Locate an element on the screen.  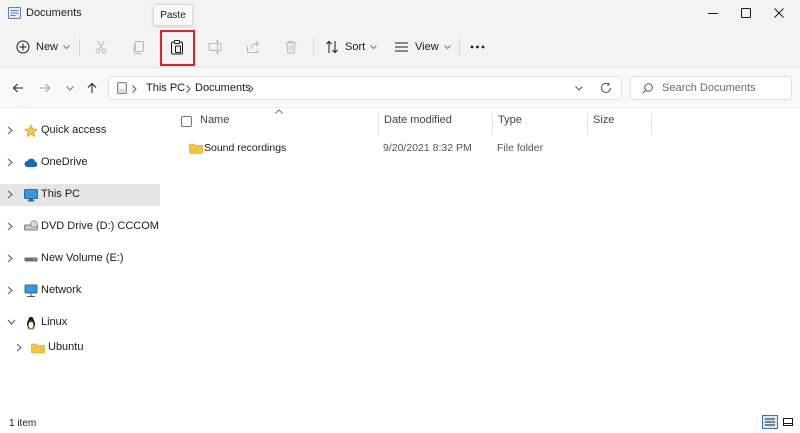
close-icon is located at coordinates (779, 13).